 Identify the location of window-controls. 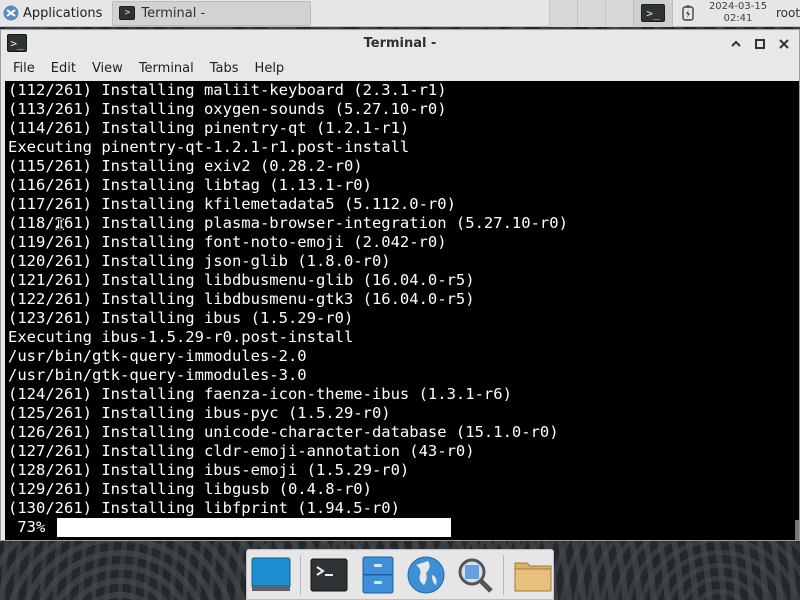
(760, 43).